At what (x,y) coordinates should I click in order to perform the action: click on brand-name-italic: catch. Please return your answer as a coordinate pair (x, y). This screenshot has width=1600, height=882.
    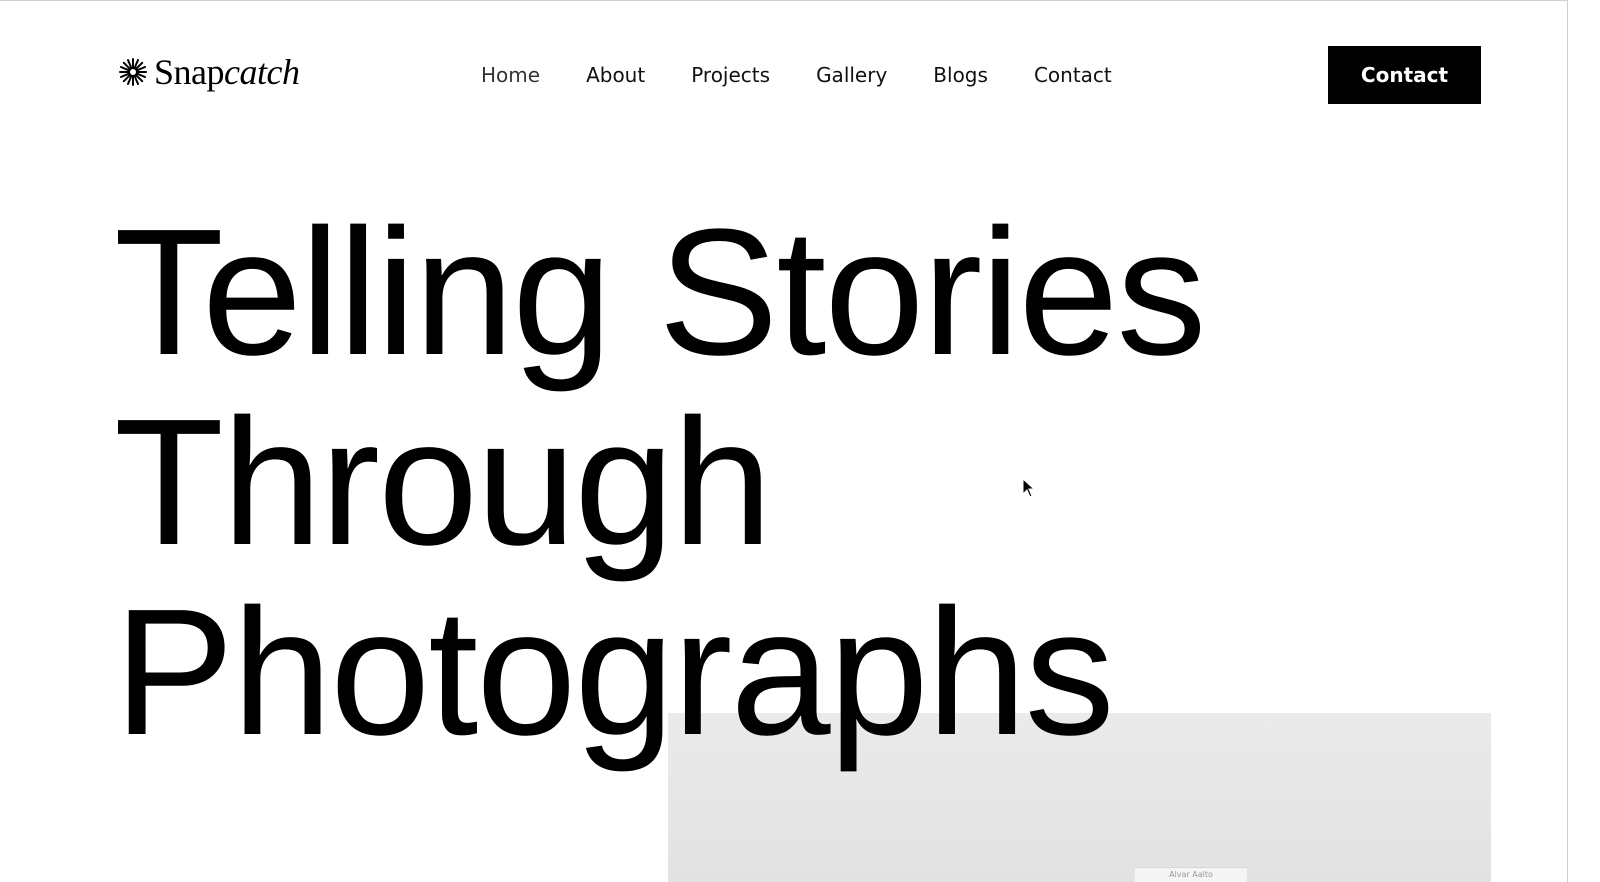
    Looking at the image, I should click on (262, 72).